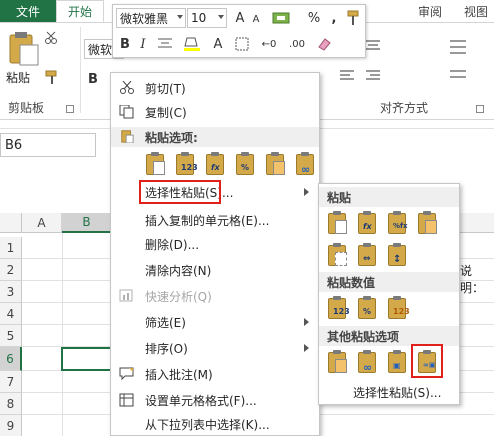  Describe the element at coordinates (240, 18) in the screenshot. I see `increase-font-icon: A` at that location.